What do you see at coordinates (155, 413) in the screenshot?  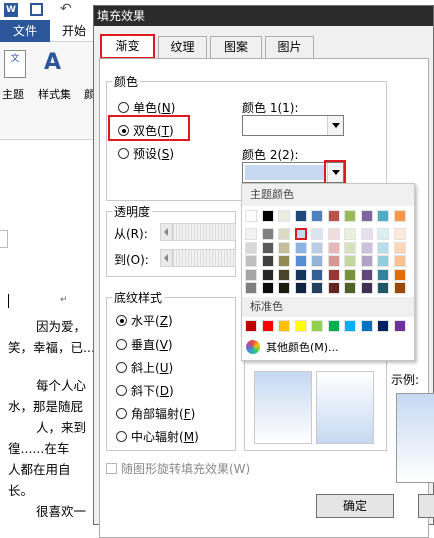 I see `radio-from-corner: 角部辐射(F)` at bounding box center [155, 413].